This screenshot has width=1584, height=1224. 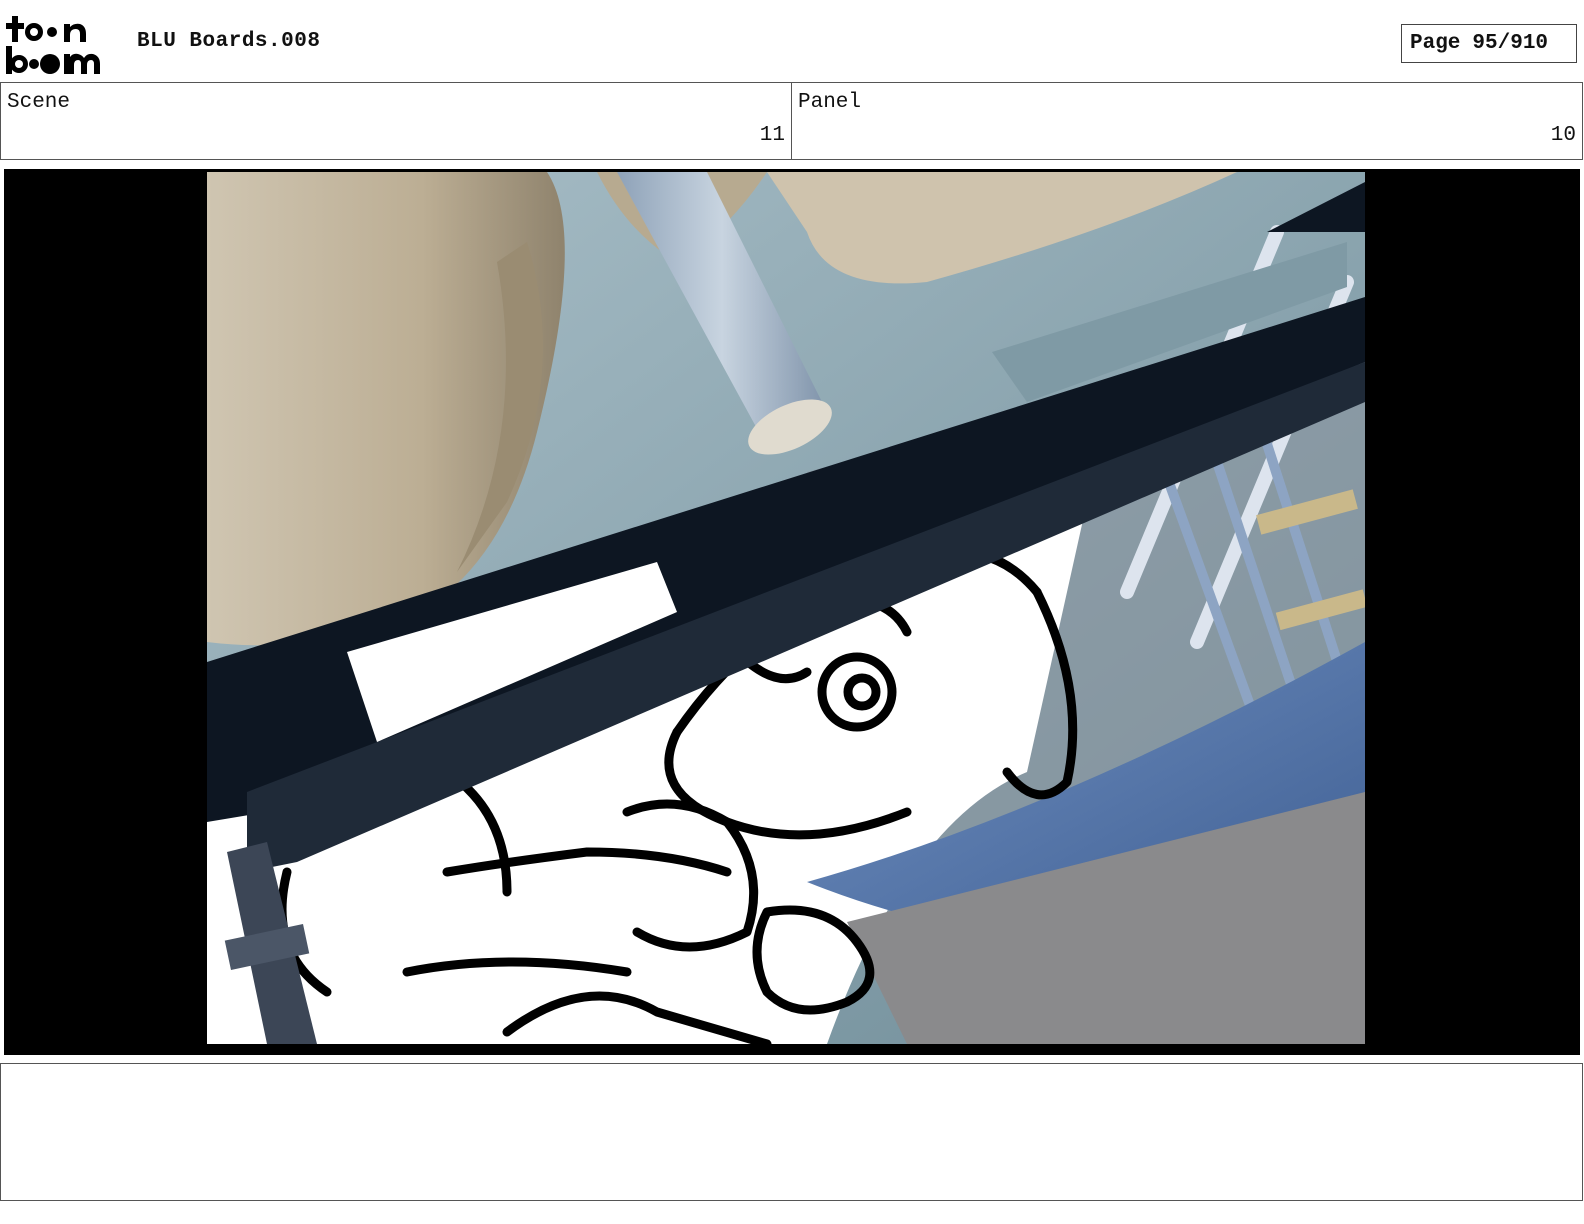 What do you see at coordinates (396, 121) in the screenshot?
I see `scene-cell: Scene 11` at bounding box center [396, 121].